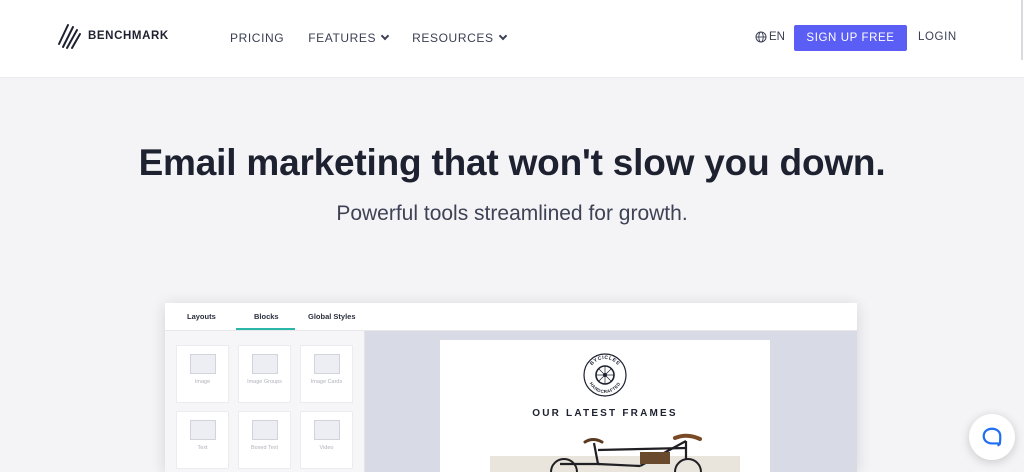  I want to click on preview-heading: OUR LATEST FRAMES, so click(605, 413).